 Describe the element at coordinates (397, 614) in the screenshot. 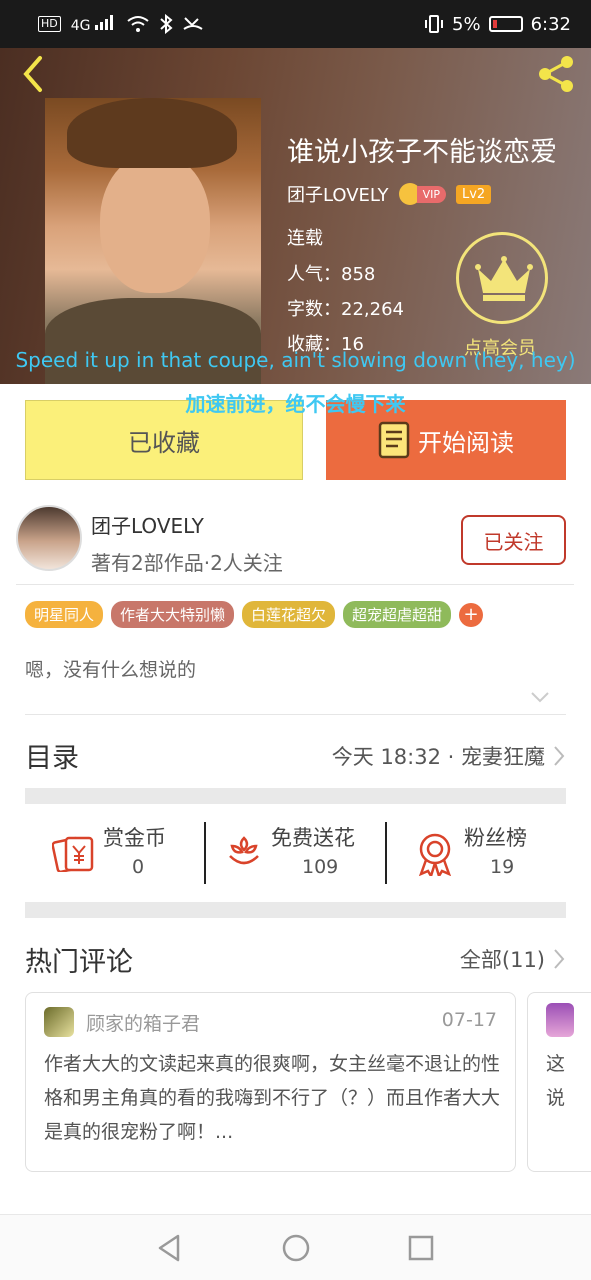

I see `tag-chip: 超宠超虐超甜` at that location.